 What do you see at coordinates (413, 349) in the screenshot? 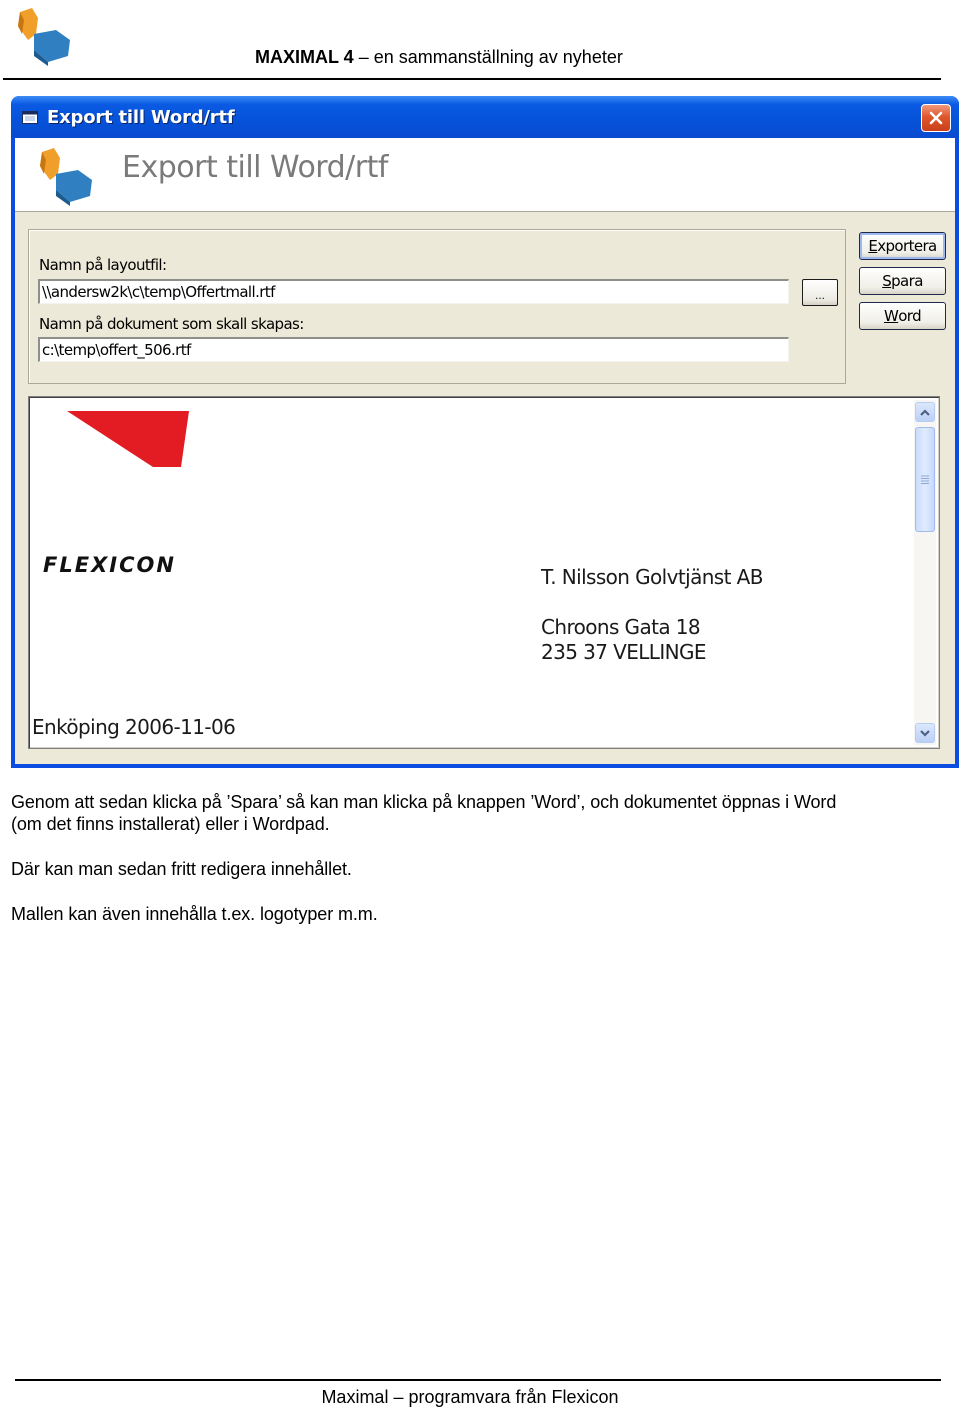
I see `document-name-input: c:\temp\offert_506.rtf` at bounding box center [413, 349].